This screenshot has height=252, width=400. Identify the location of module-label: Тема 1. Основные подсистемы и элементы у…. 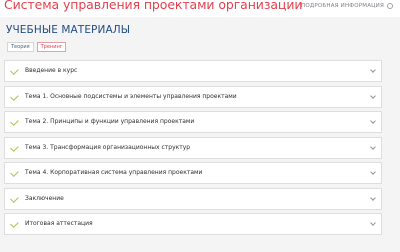
(131, 96).